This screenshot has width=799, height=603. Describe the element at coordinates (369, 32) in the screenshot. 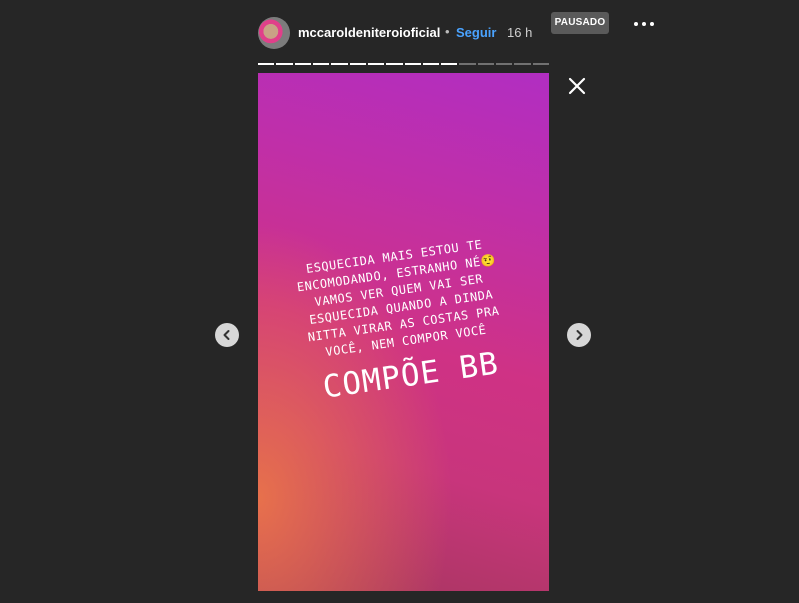

I see `username: mccaroldeniteroioficial` at that location.